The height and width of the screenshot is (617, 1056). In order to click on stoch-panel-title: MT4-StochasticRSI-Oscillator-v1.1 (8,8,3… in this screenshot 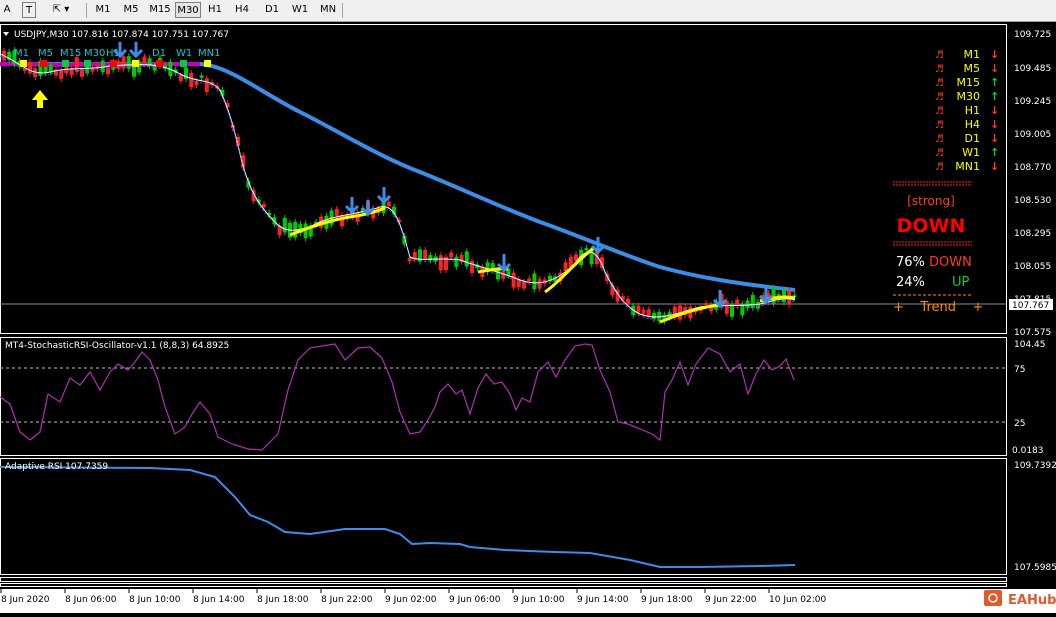, I will do `click(117, 346)`.